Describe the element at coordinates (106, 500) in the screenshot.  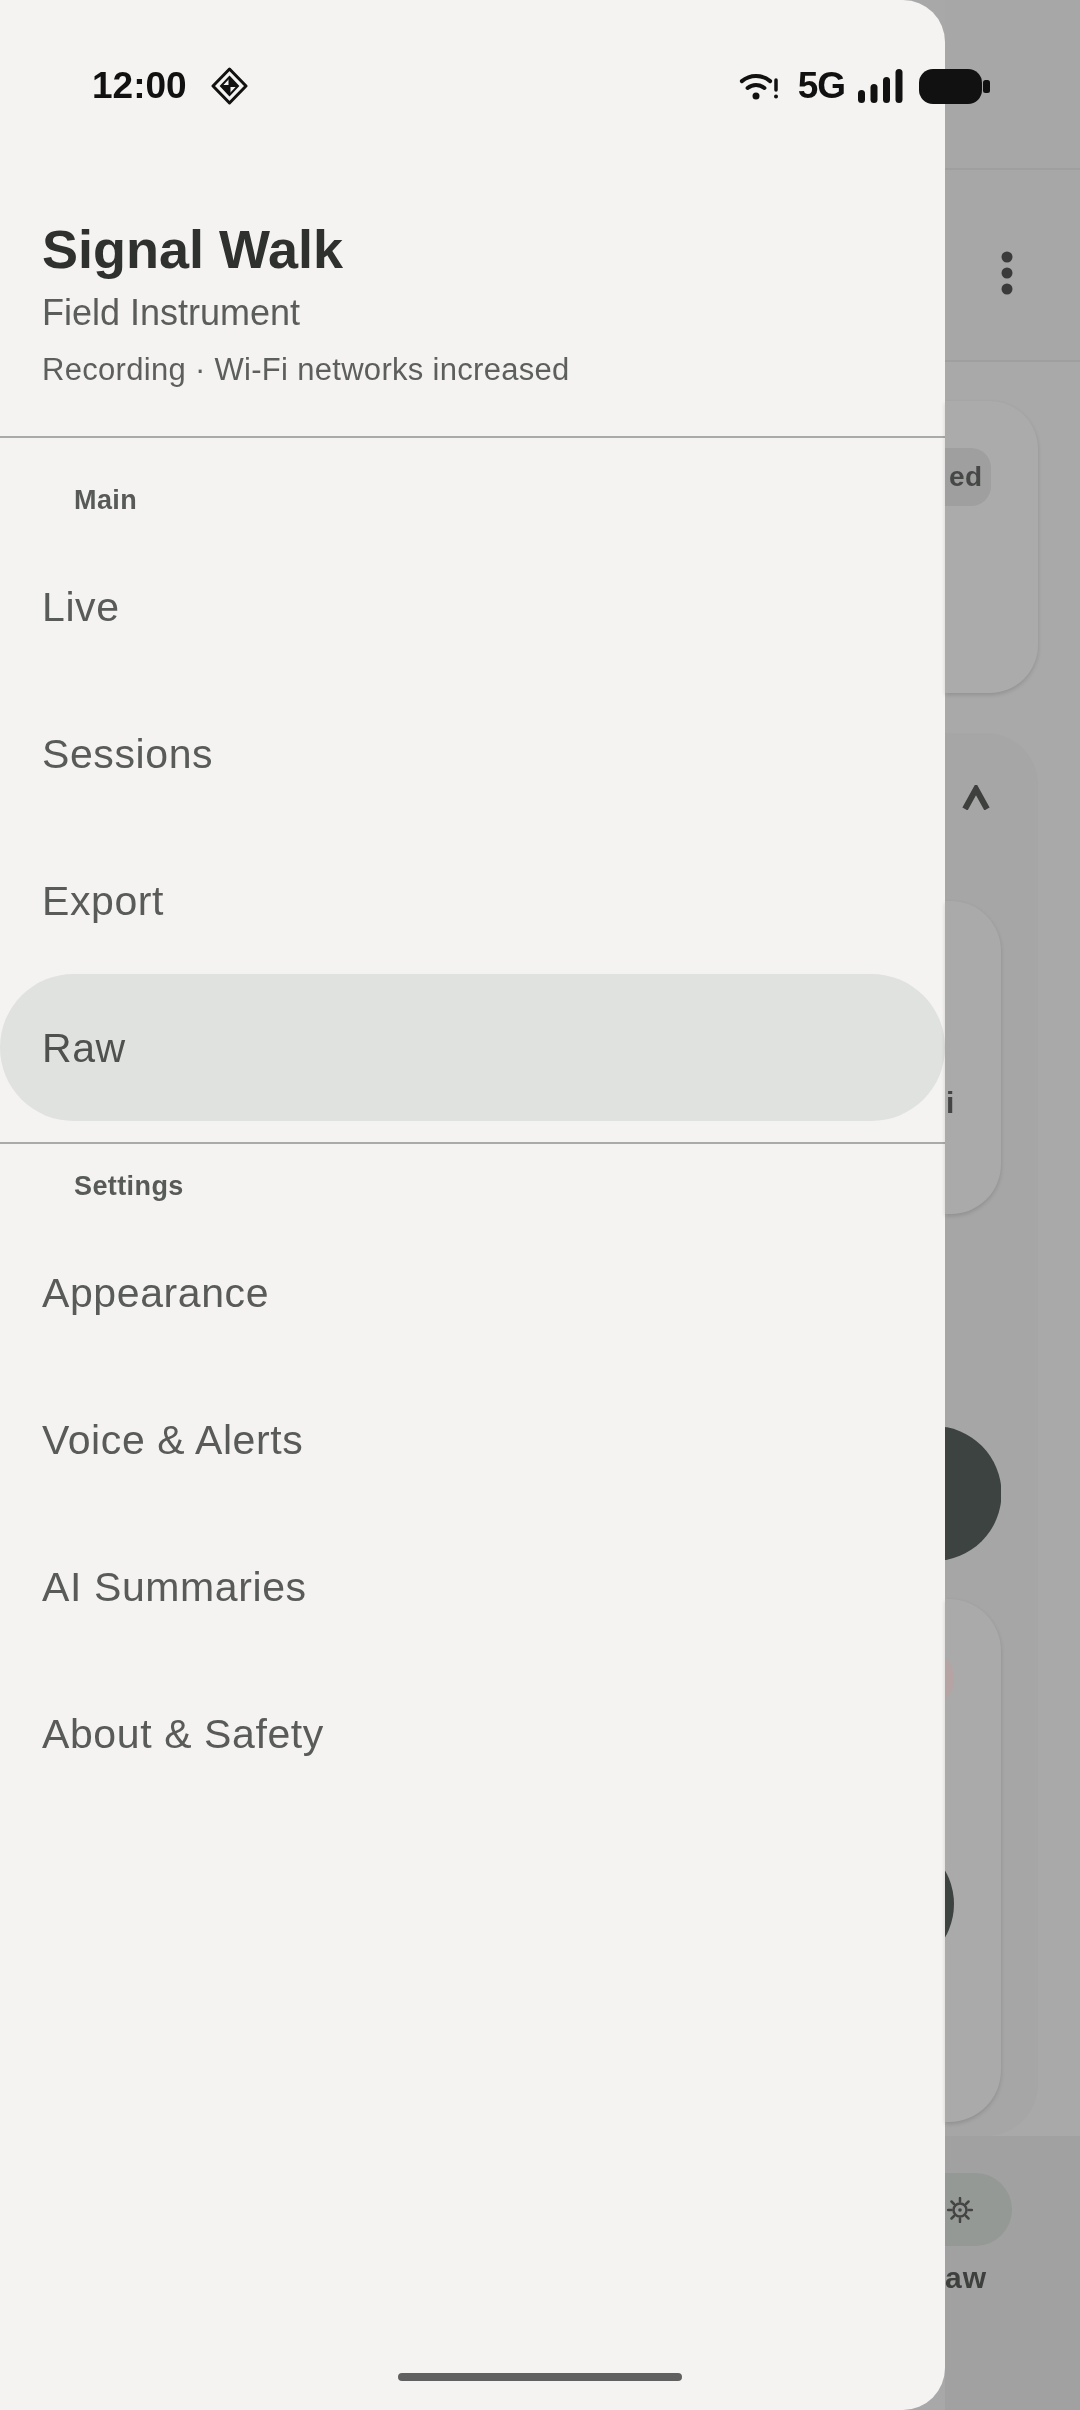
I see `section-heading: Main` at that location.